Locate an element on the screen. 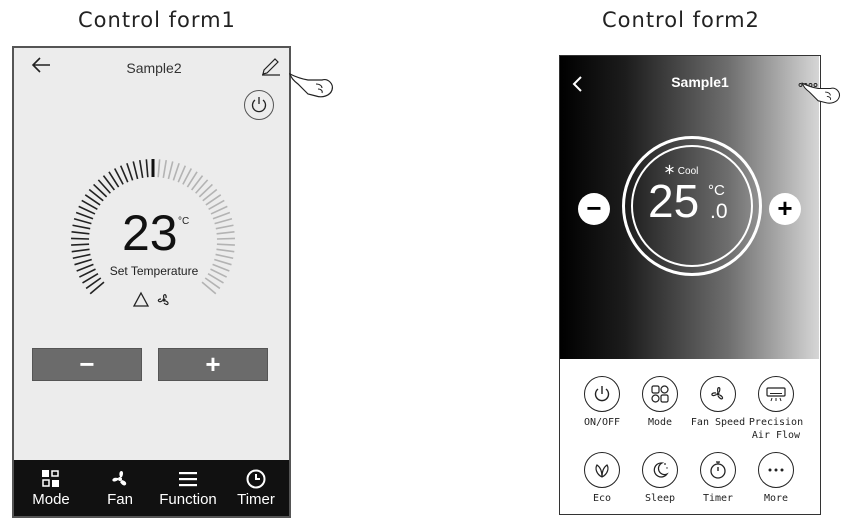 The height and width of the screenshot is (529, 853). precision-air-flow-circle is located at coordinates (776, 394).